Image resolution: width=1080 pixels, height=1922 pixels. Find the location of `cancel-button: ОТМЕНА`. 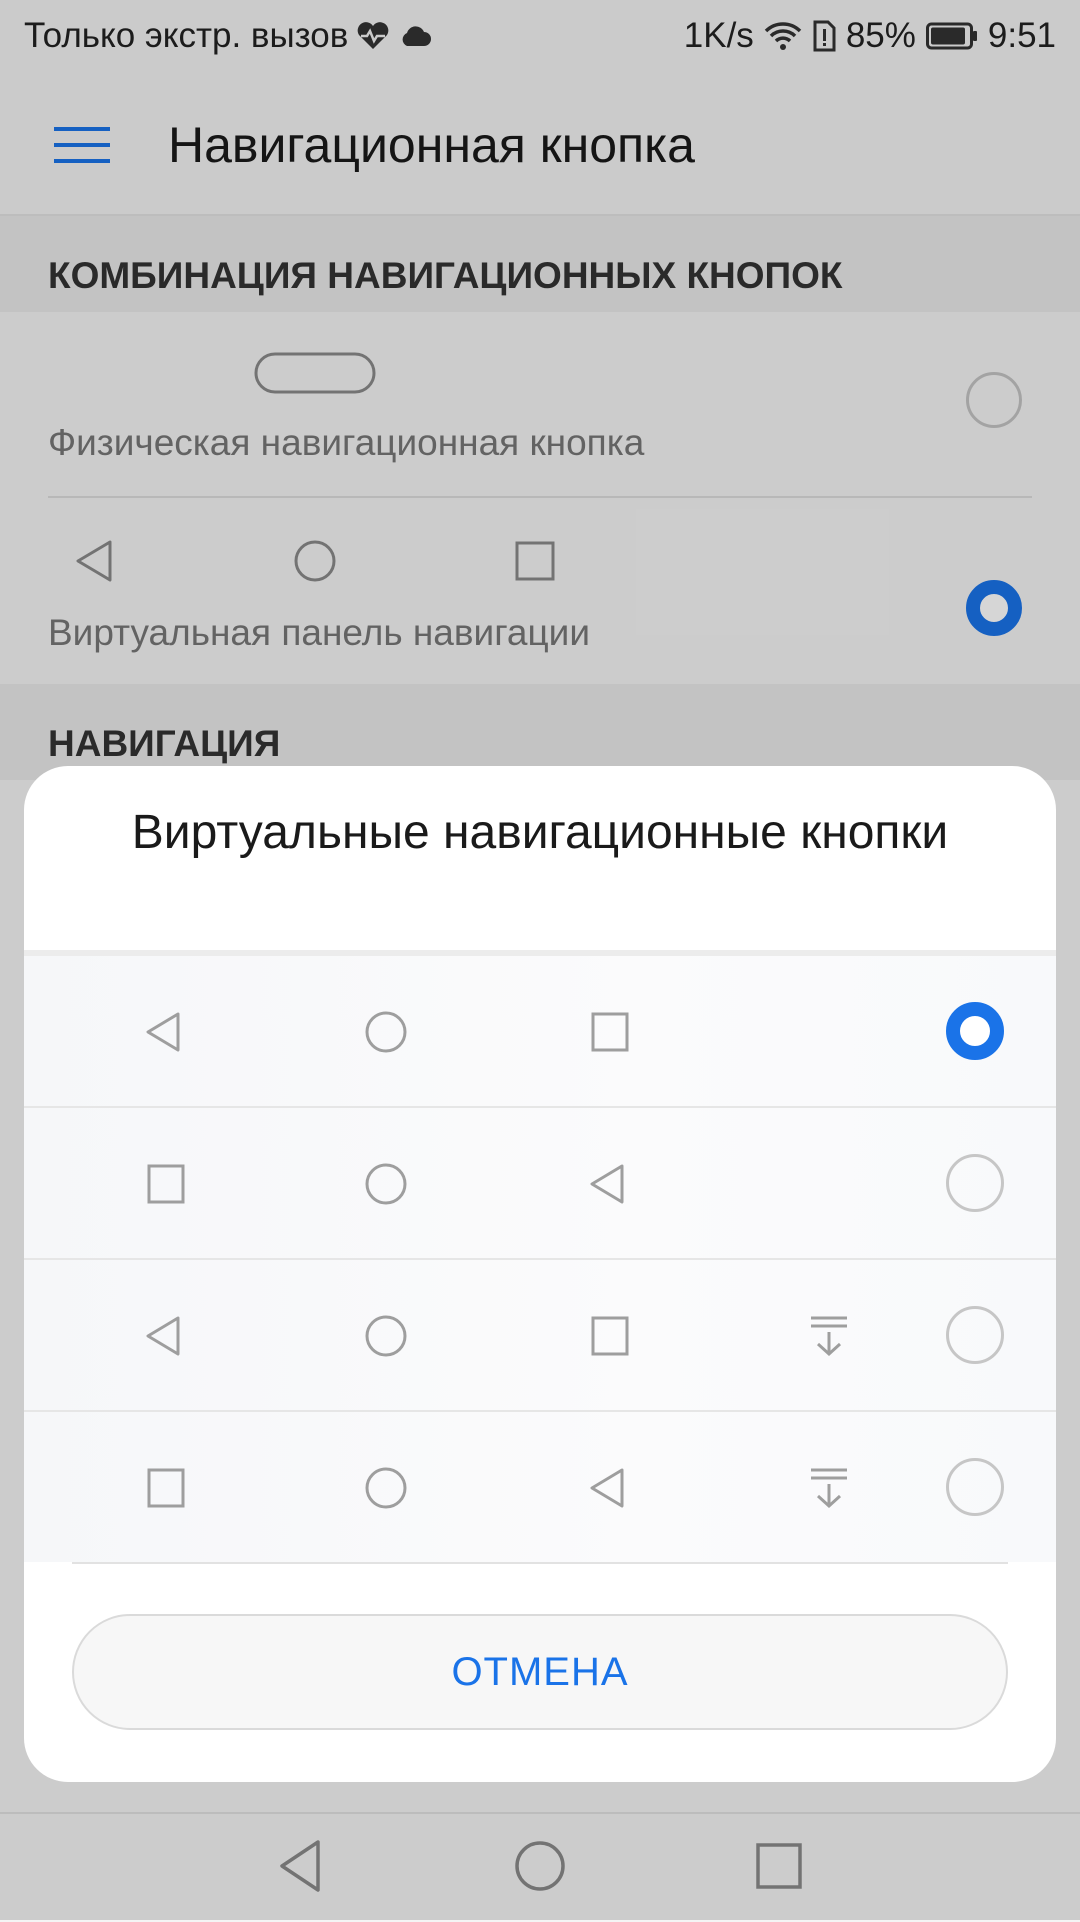

cancel-button: ОТМЕНА is located at coordinates (540, 1672).